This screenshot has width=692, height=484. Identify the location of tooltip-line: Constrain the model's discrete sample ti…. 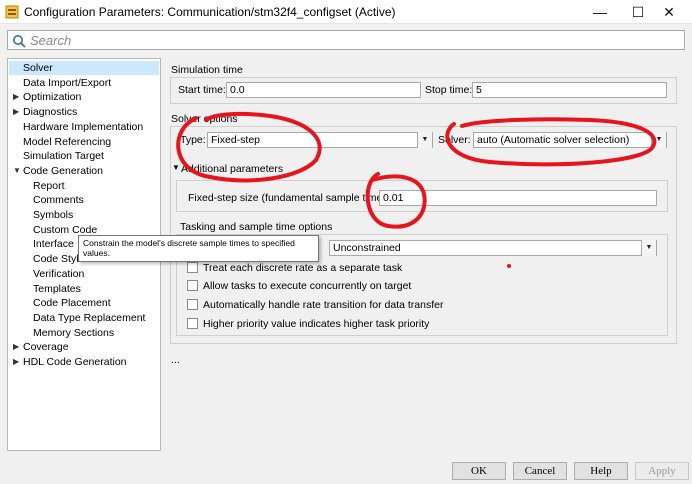
(189, 243).